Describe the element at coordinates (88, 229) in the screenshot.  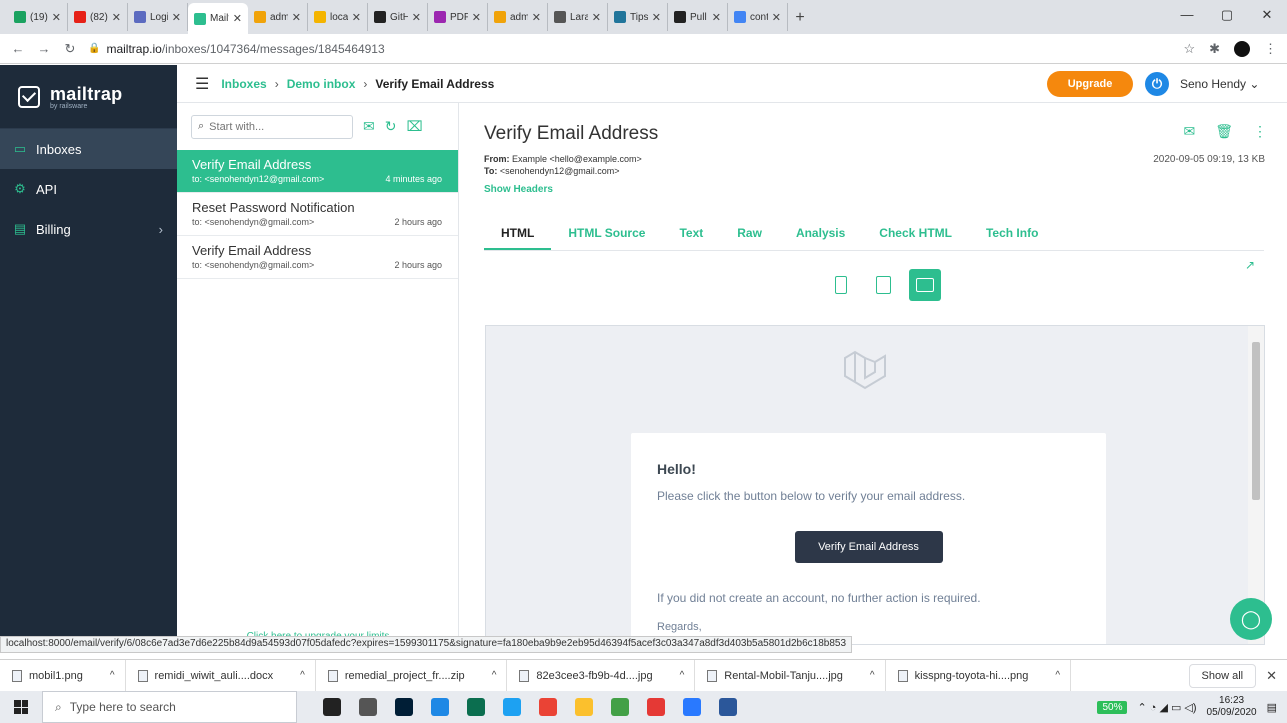
I see `sidebar-item-billing: ▤ Billing ›` at that location.